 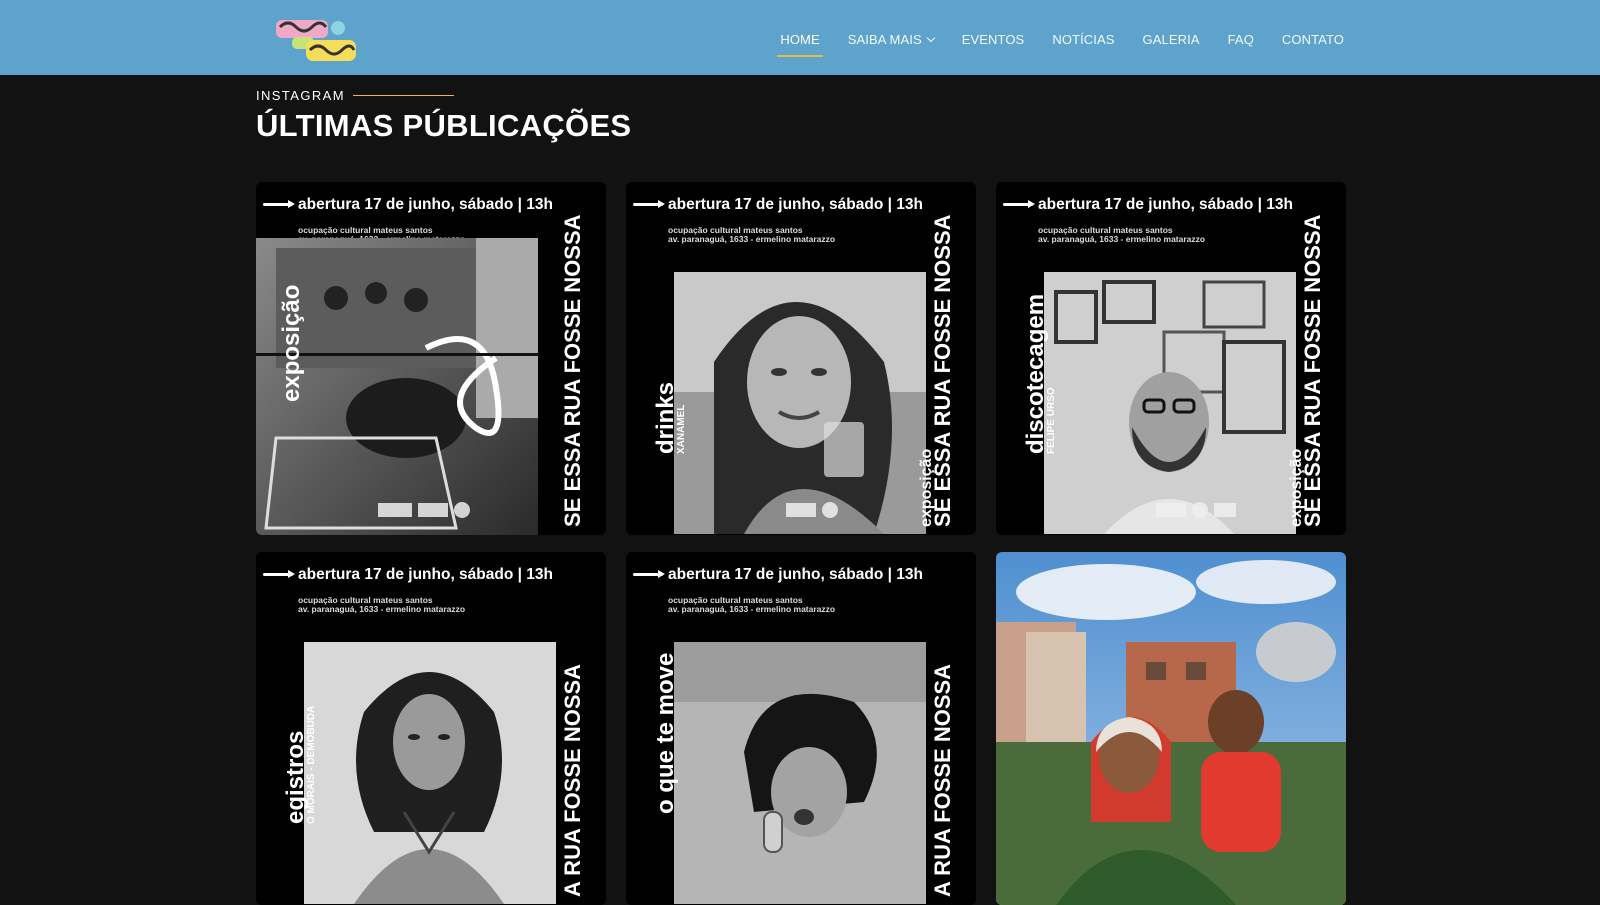 What do you see at coordinates (1170, 403) in the screenshot?
I see `post-photo-bearded-man` at bounding box center [1170, 403].